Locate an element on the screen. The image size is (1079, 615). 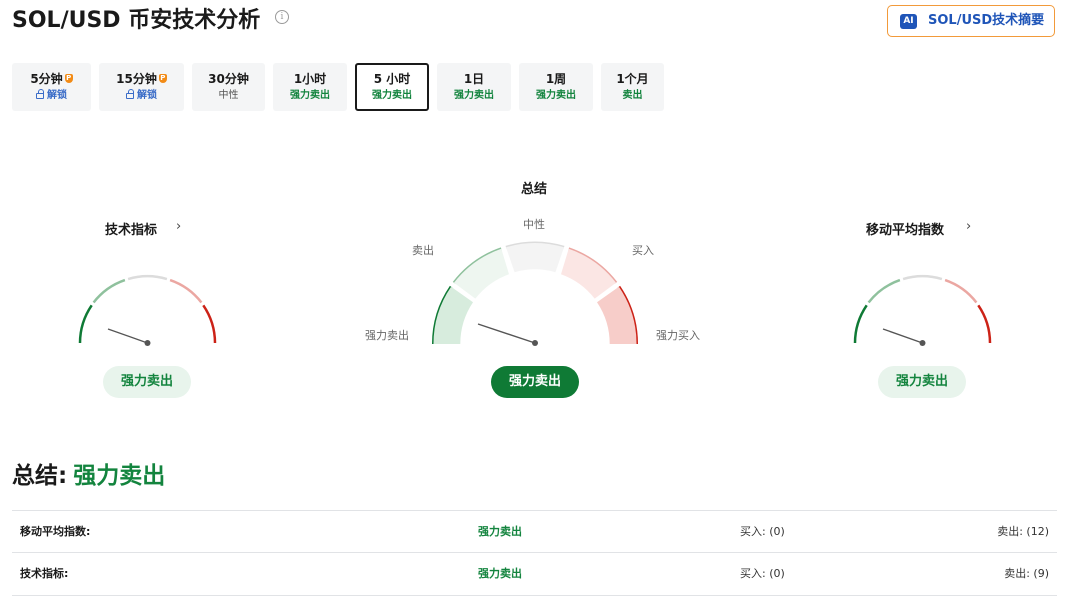
tab-1-month: 1个月 卖出 is located at coordinates (632, 87).